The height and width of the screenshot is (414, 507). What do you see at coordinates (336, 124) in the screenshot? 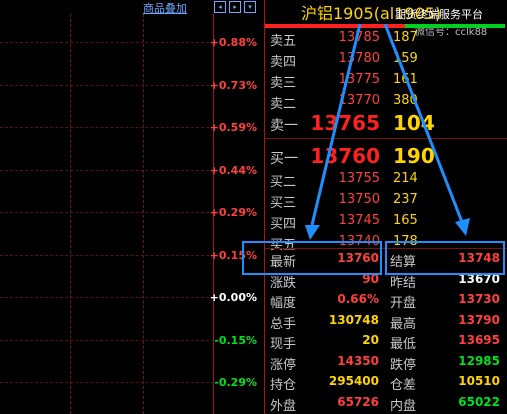
I see `arrow-to-latest` at bounding box center [336, 124].